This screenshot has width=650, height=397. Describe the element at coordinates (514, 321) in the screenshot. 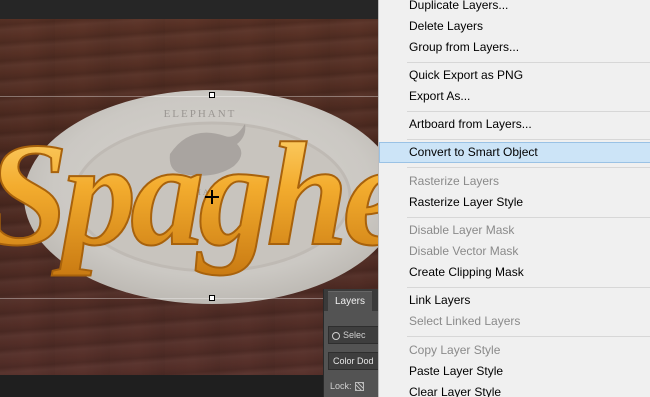

I see `menu-select-linked-layers: Select Linked Layers` at that location.